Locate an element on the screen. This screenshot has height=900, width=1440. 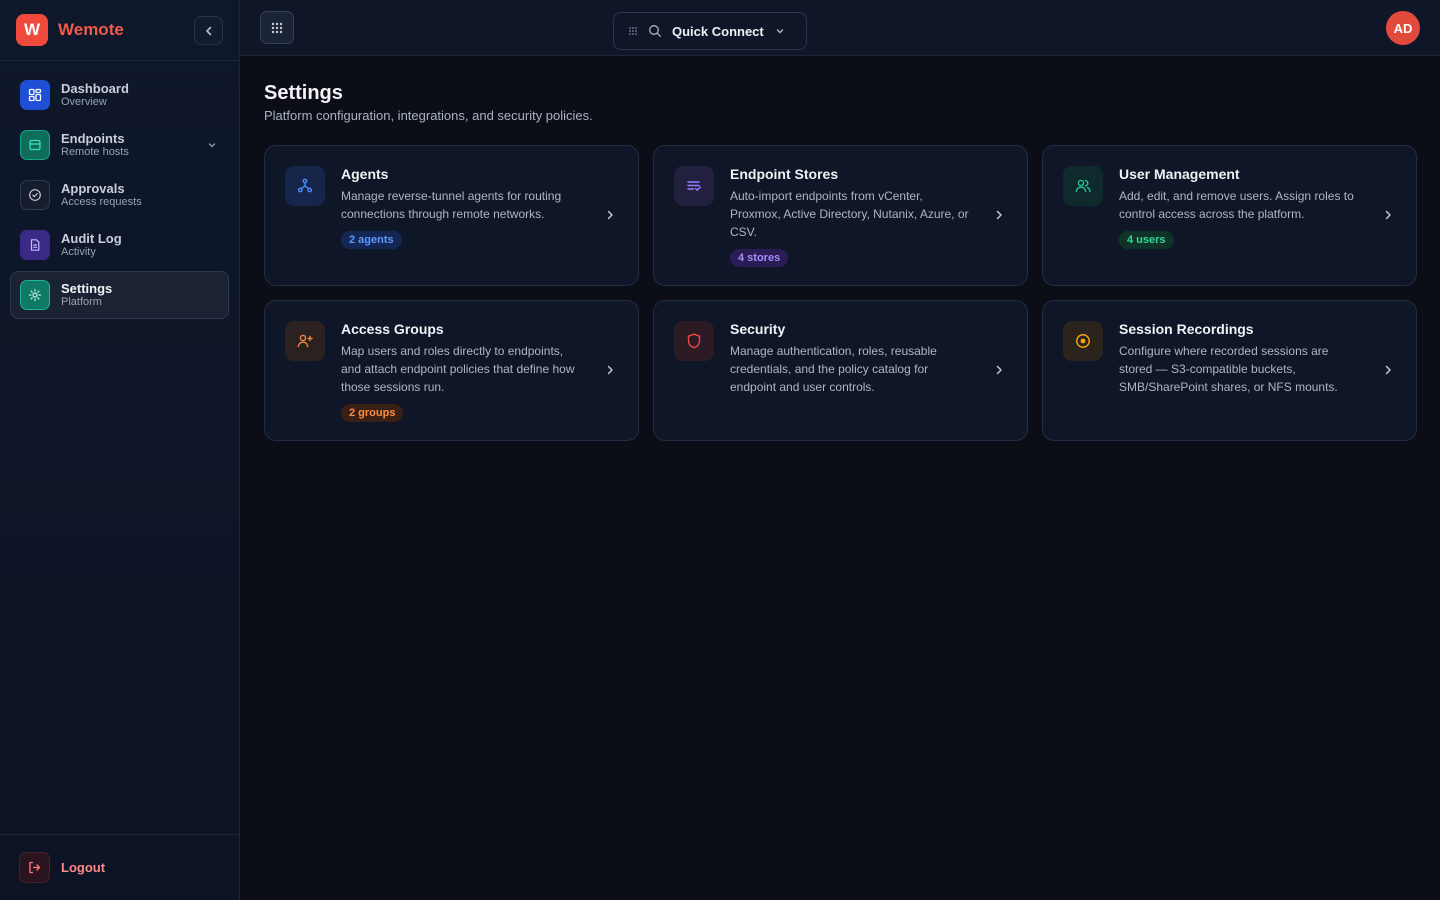
dashboard-icon is located at coordinates (35, 95).